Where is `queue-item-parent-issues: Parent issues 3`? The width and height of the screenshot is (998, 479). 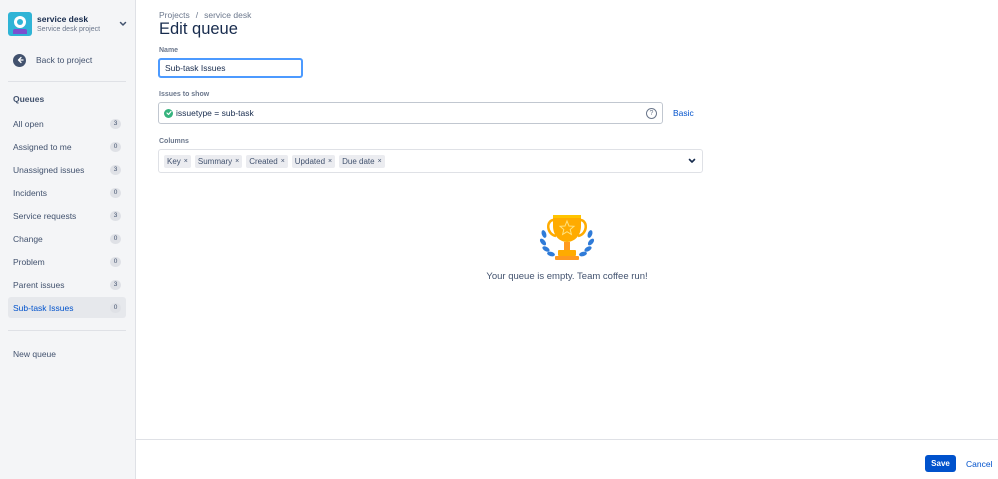
queue-item-parent-issues: Parent issues 3 is located at coordinates (67, 284).